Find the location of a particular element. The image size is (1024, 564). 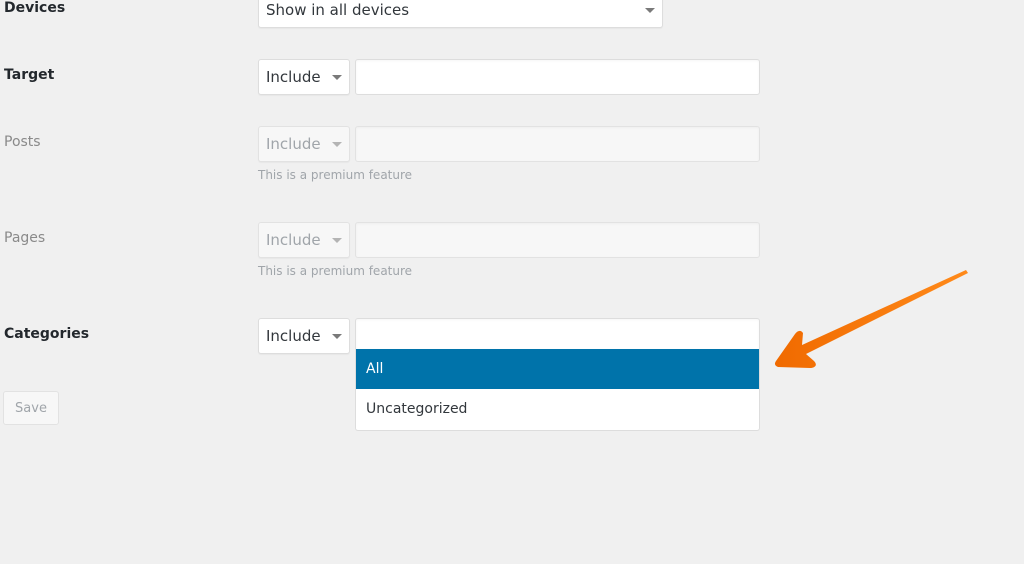

pages-label: Pages is located at coordinates (25, 238).